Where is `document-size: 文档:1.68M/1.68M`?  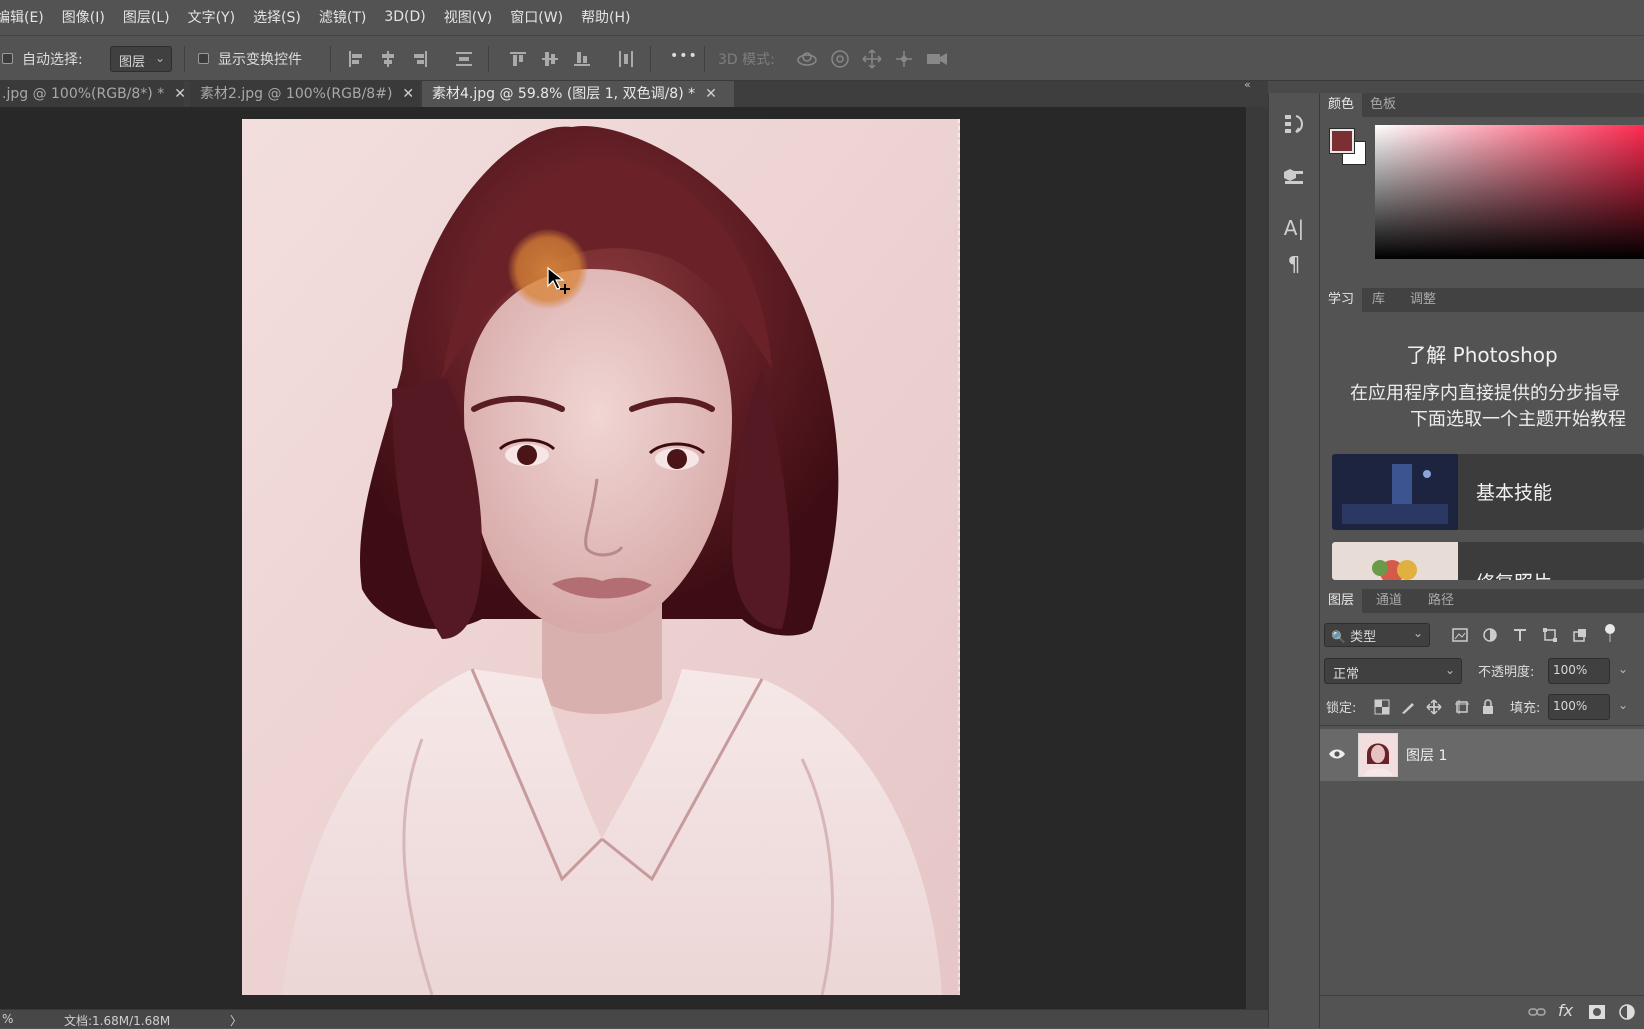 document-size: 文档:1.68M/1.68M is located at coordinates (117, 1021).